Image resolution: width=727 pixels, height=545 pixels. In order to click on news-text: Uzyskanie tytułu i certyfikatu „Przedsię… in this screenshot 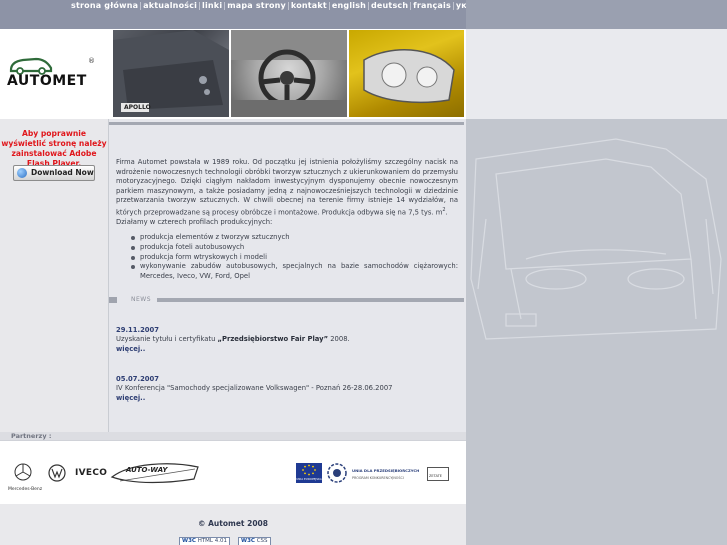, I will do `click(233, 339)`.